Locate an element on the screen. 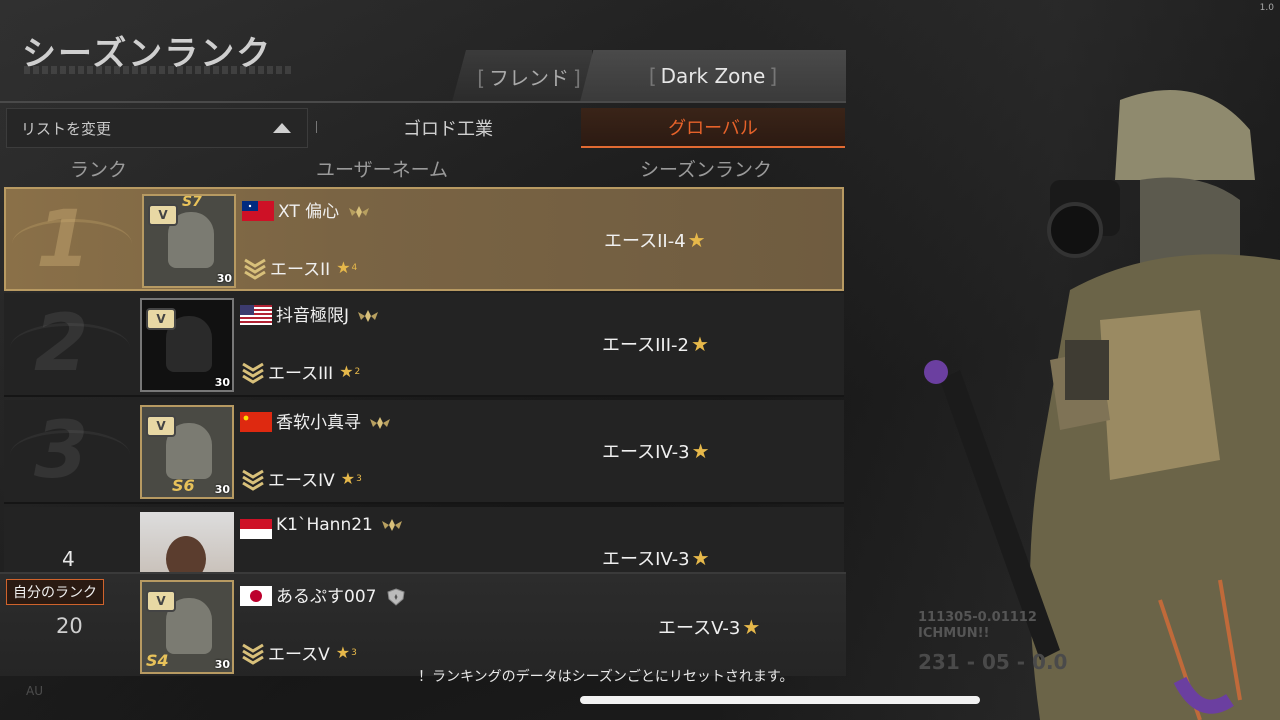 The image size is (1280, 720). season-rank: エースIII-2 ★ is located at coordinates (655, 344).